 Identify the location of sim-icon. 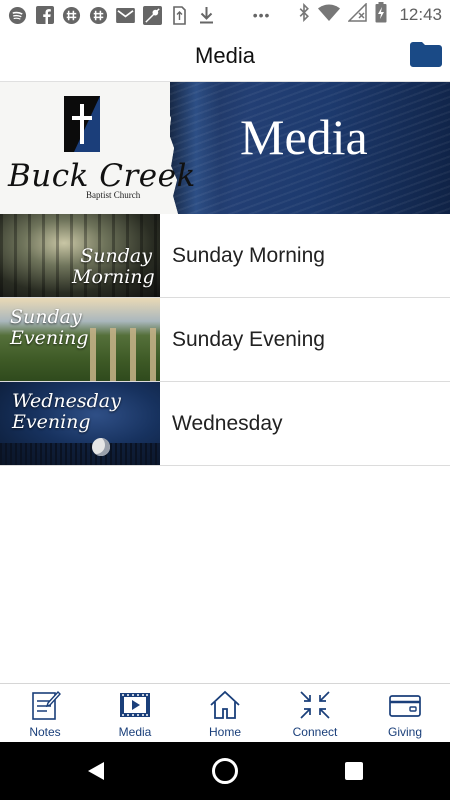
(179, 15).